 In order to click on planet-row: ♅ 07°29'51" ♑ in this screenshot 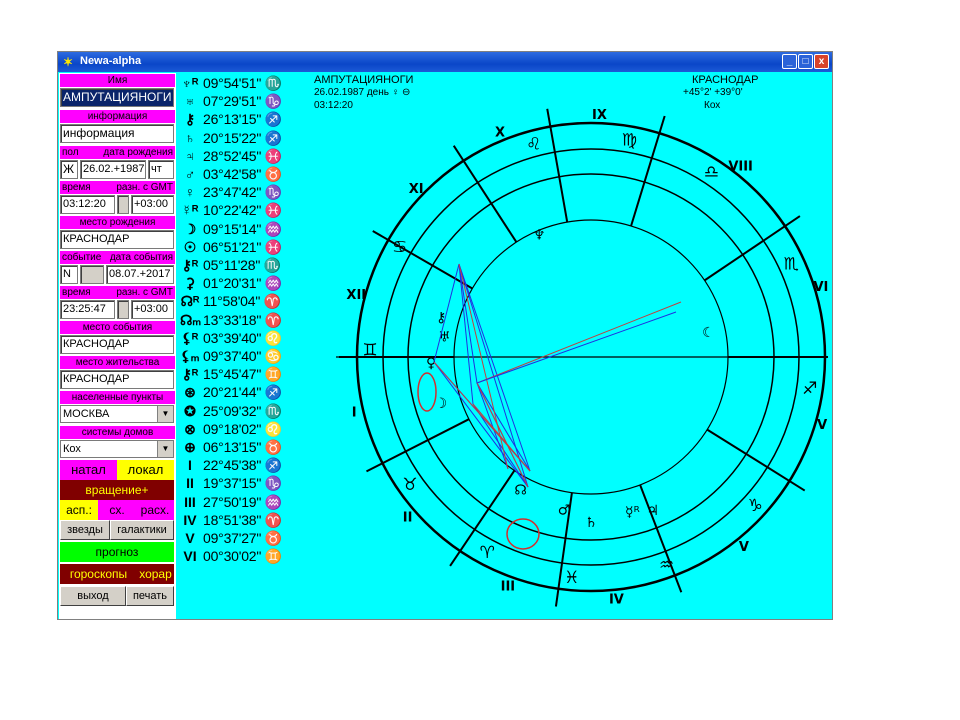, I will do `click(238, 101)`.